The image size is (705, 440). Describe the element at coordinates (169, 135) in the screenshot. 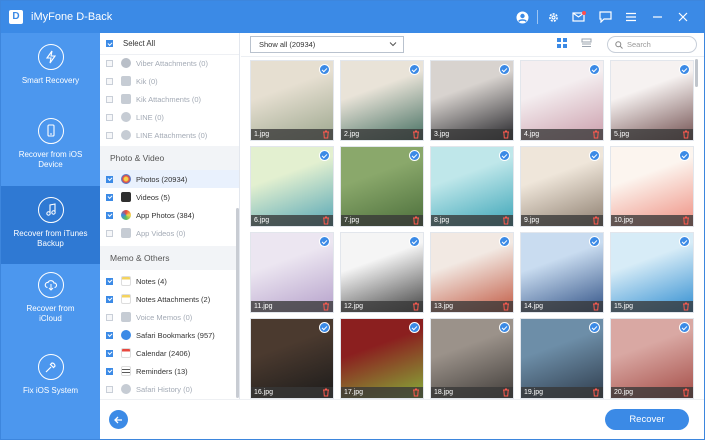

I see `category-row: LINE Attachments (0)` at that location.